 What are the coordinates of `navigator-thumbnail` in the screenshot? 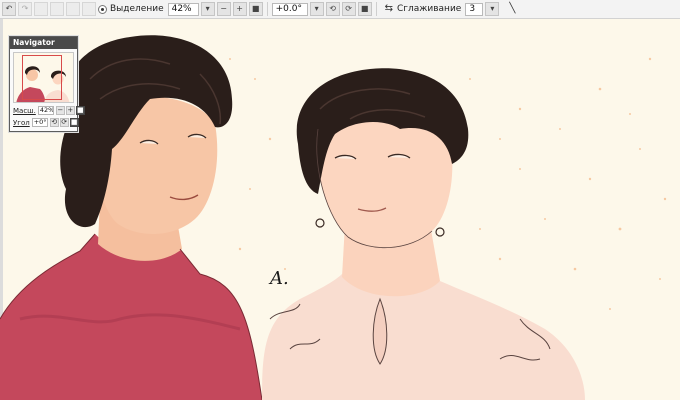 It's located at (43, 77).